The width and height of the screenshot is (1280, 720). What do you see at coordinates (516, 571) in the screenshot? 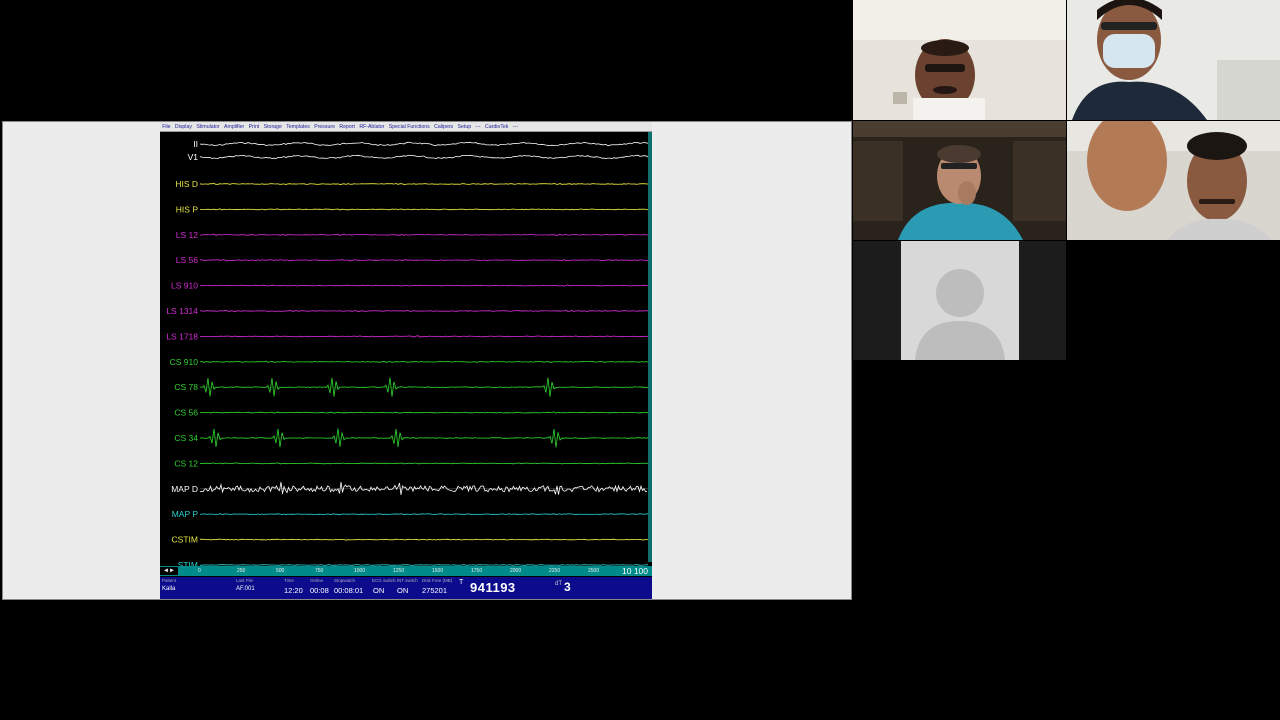
I see `time-tick: 2000` at bounding box center [516, 571].